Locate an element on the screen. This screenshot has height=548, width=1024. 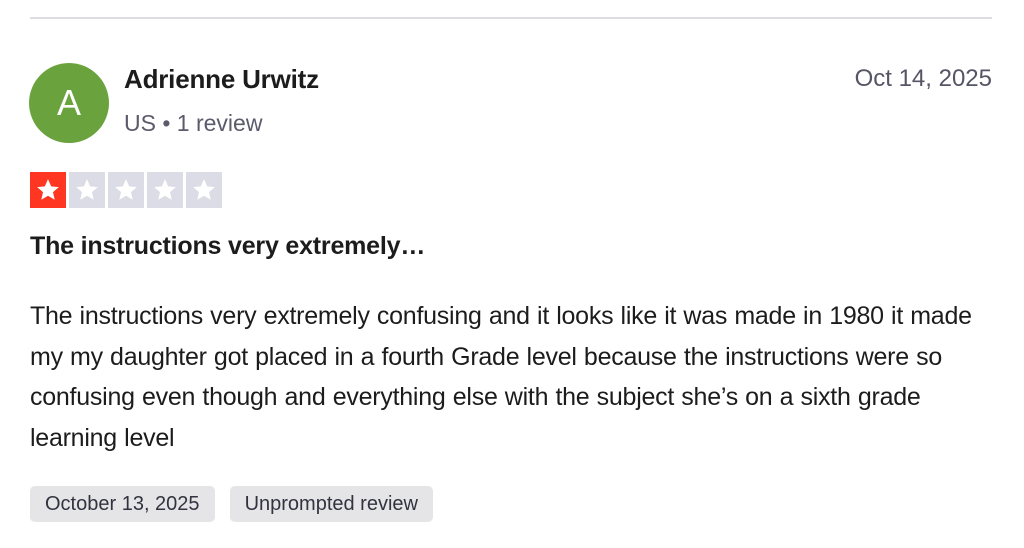
avatar-initial: A is located at coordinates (68, 102).